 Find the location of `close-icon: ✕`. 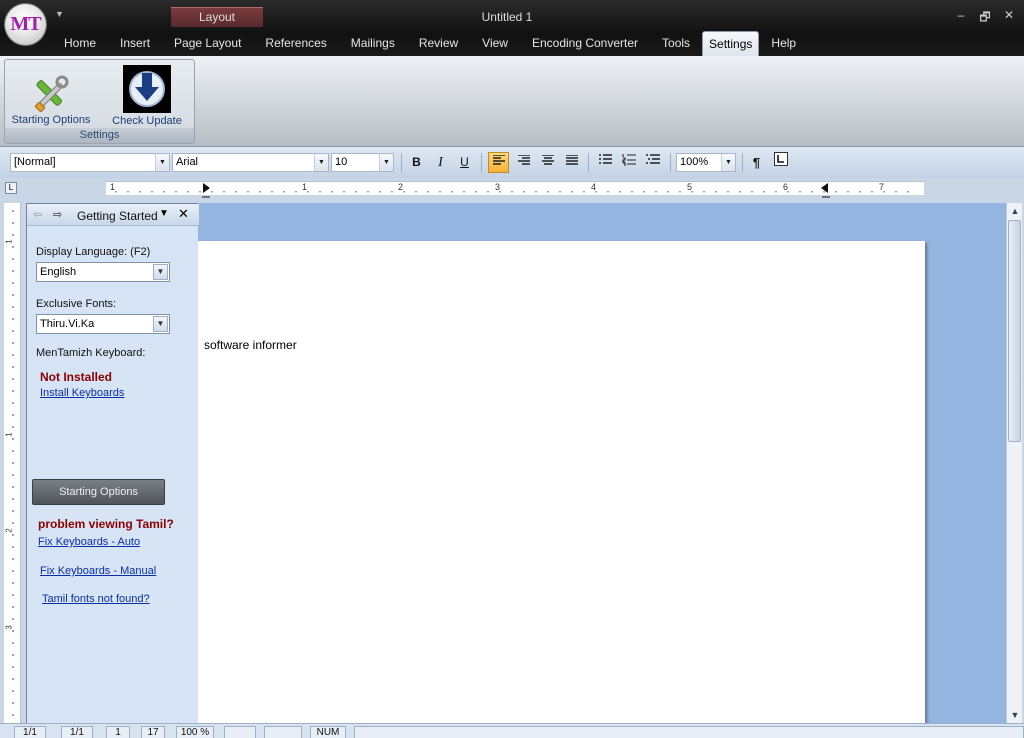

close-icon: ✕ is located at coordinates (183, 214).